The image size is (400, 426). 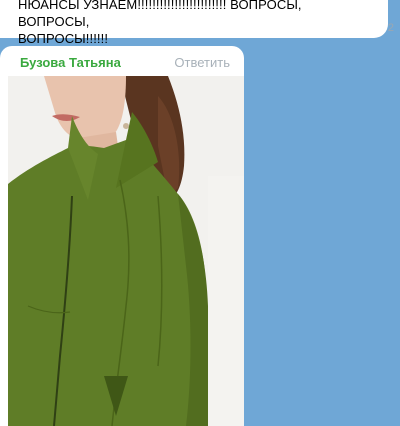 I want to click on sender-name: Бузова Татьяна, so click(x=70, y=62).